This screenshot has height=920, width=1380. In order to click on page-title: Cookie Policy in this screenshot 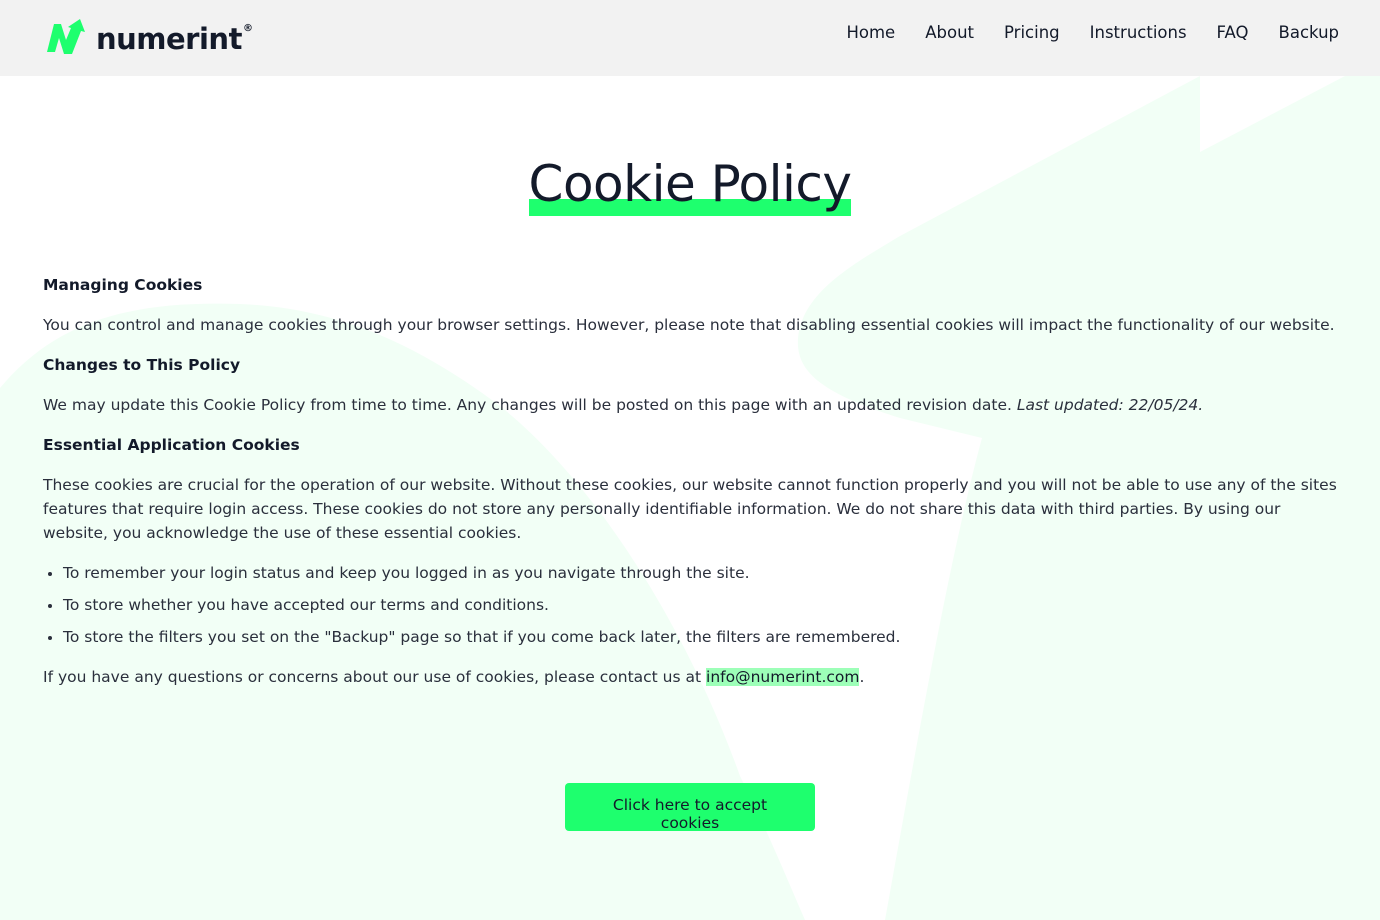, I will do `click(690, 185)`.